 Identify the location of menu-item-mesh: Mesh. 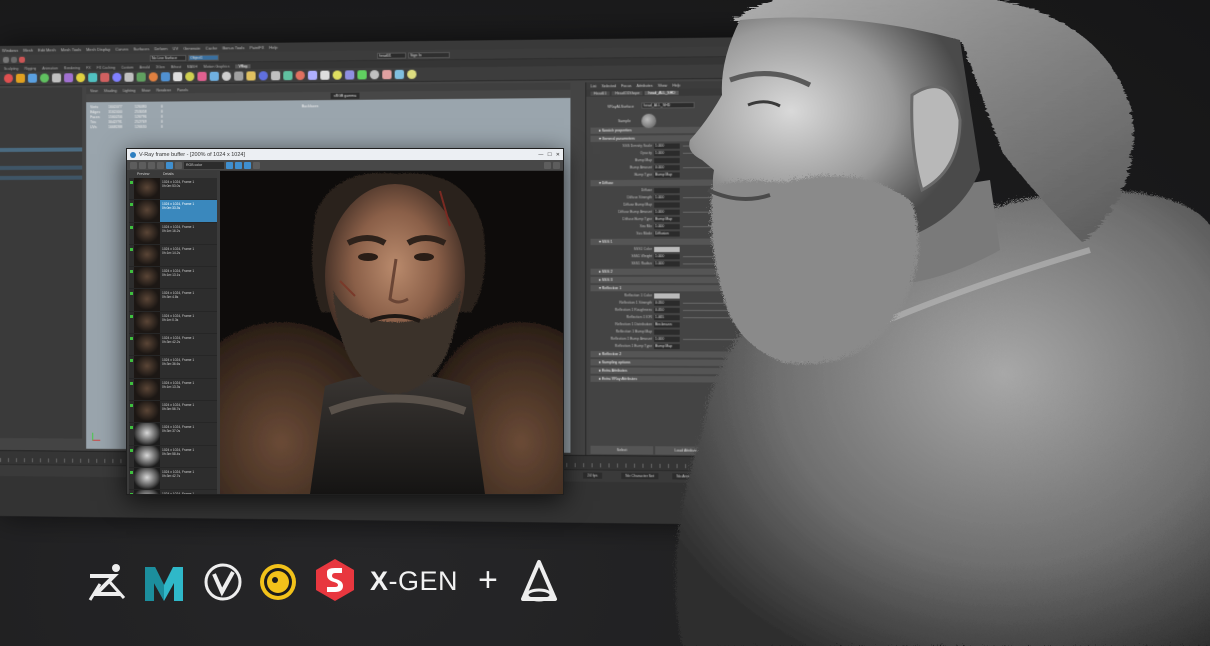
(28, 50).